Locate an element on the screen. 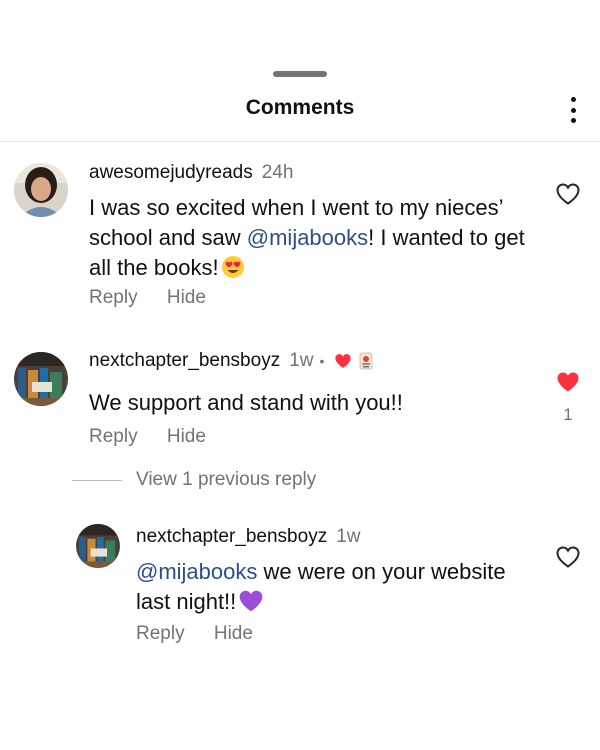 The height and width of the screenshot is (750, 600). username: awesomejudyreads is located at coordinates (171, 173).